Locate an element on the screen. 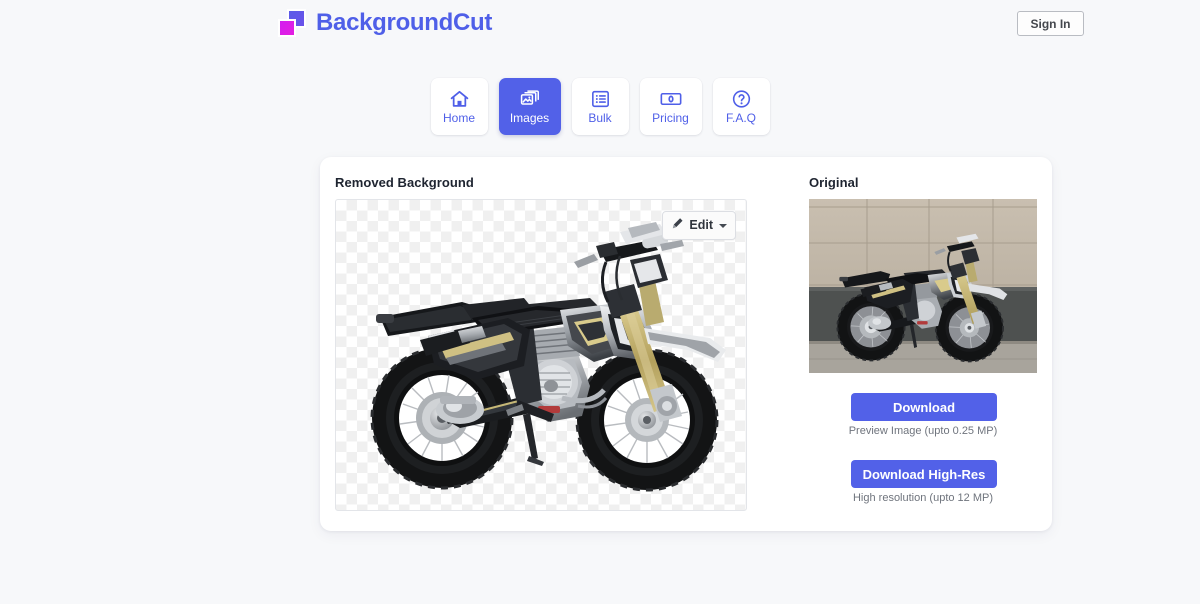 This screenshot has width=1200, height=604. download-button: Download is located at coordinates (924, 407).